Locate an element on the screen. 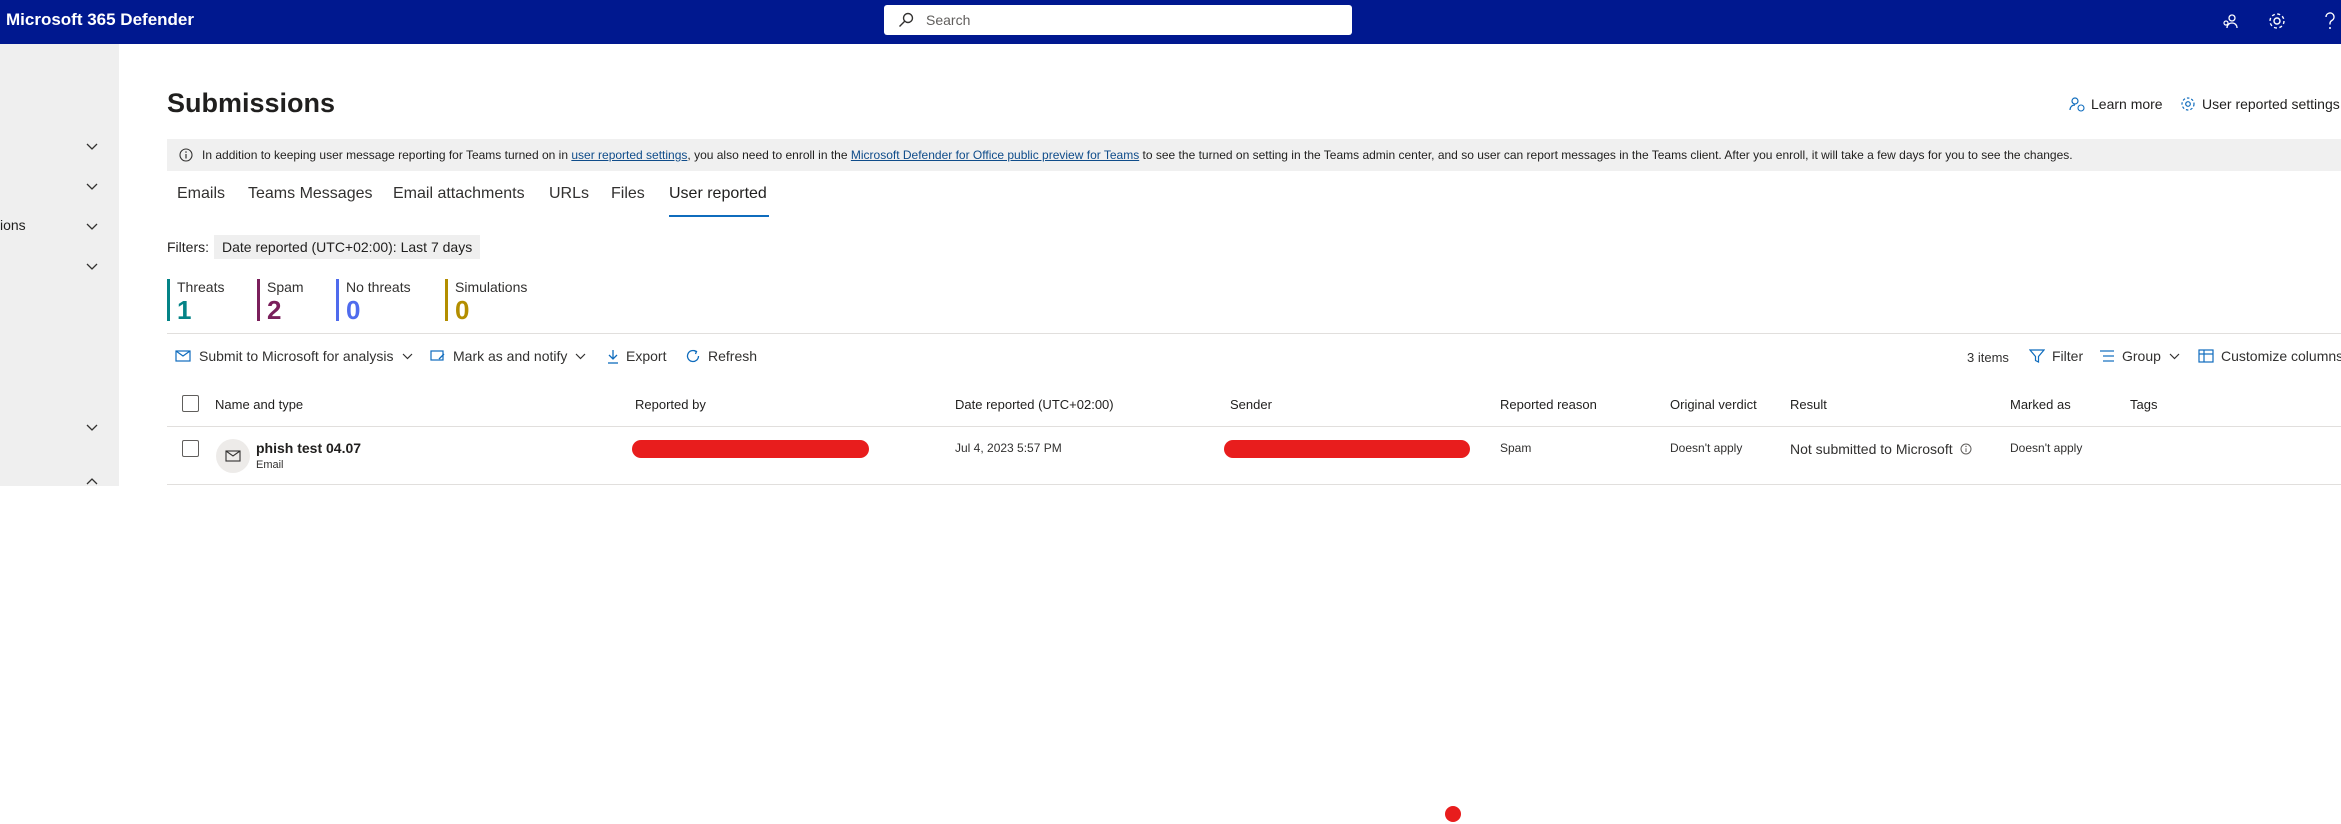  refresh-icon is located at coordinates (693, 356).